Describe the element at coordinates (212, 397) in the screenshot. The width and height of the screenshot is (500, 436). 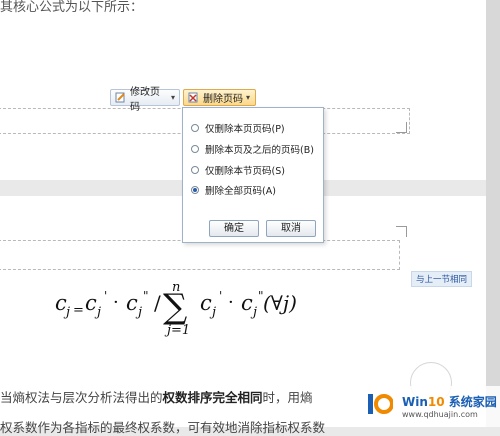
I see `bold-text-run: 权数排序完全相同` at that location.